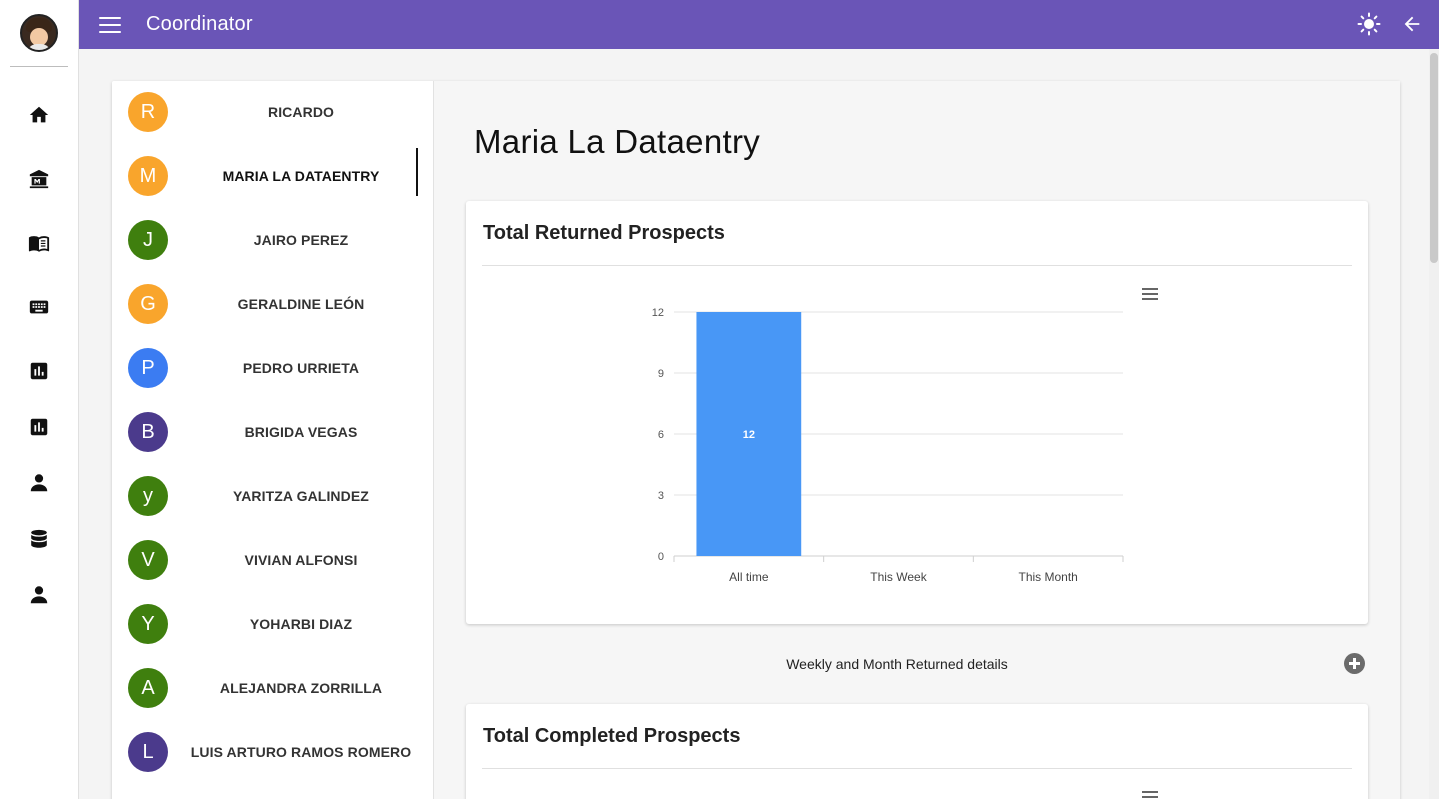 This screenshot has height=799, width=1439. I want to click on list-item: B BRIGIDA VEGAS, so click(272, 432).